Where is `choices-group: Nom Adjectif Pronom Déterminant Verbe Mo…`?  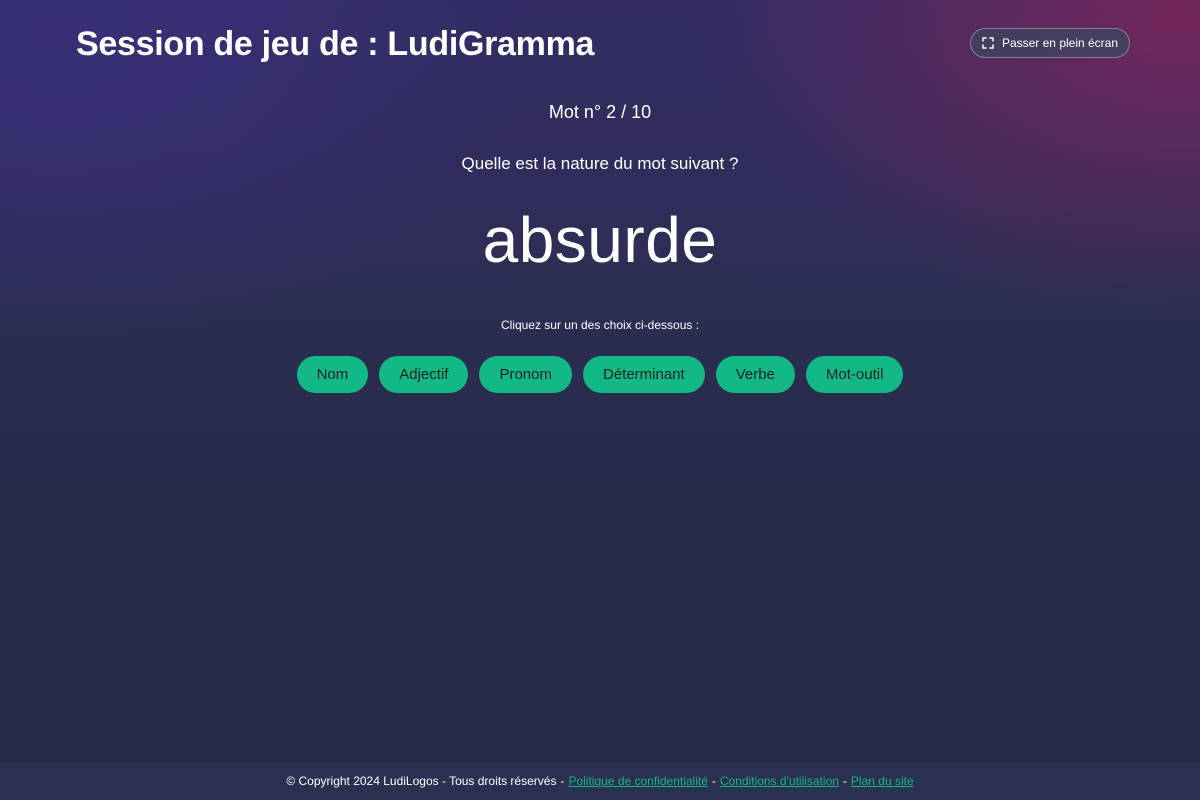
choices-group: Nom Adjectif Pronom Déterminant Verbe Mo… is located at coordinates (600, 374).